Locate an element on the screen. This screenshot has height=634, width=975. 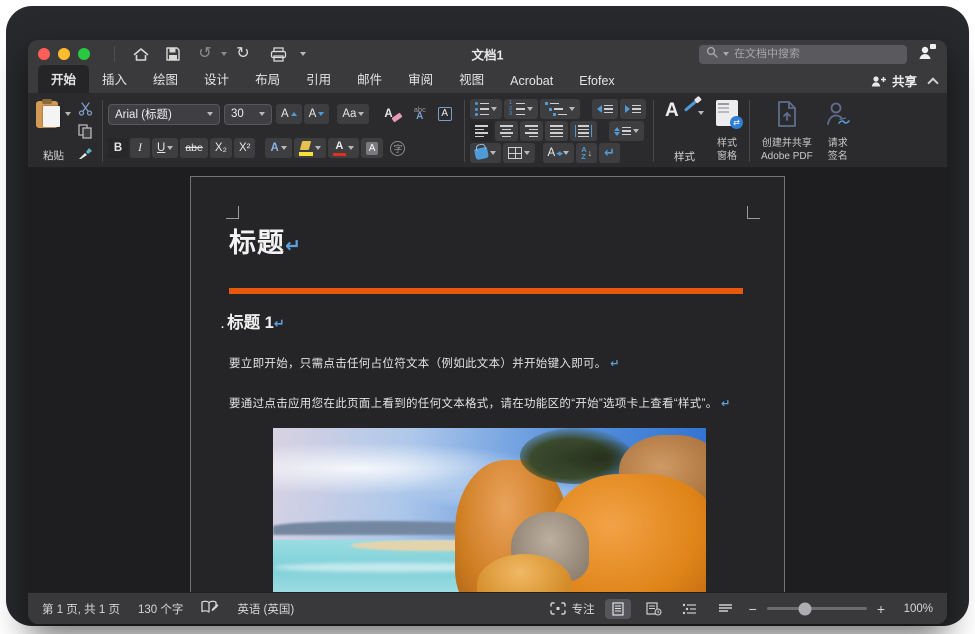
save-icon is located at coordinates (173, 54).